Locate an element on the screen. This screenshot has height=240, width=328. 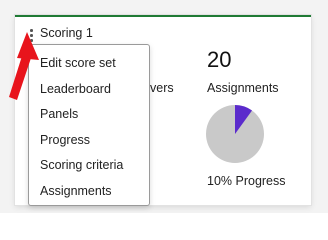
progress-pie-chart is located at coordinates (235, 134).